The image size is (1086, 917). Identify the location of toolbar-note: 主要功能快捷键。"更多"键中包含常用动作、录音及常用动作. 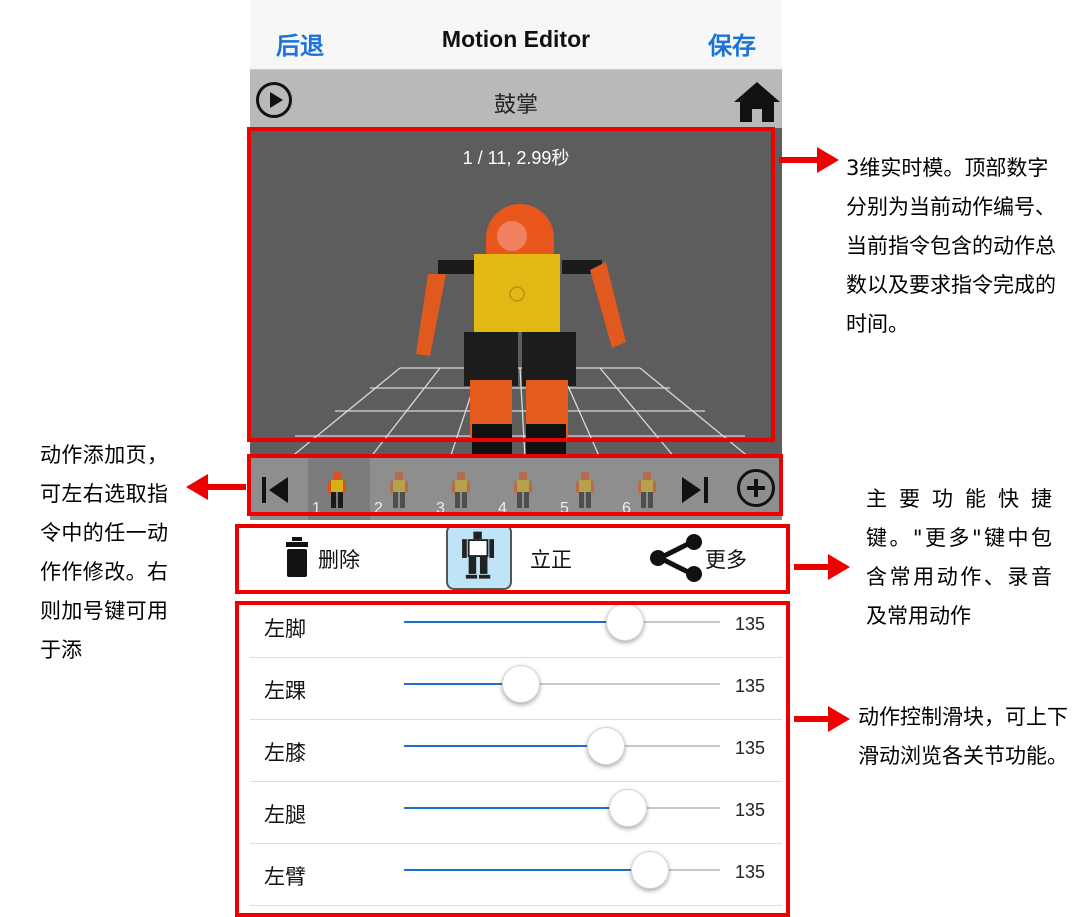
(959, 557).